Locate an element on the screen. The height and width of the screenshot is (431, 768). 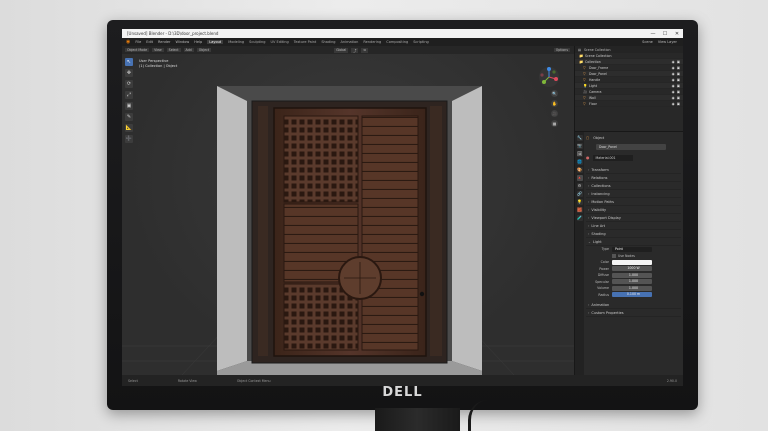
volume-field: 1.000 is located at coordinates (632, 288).